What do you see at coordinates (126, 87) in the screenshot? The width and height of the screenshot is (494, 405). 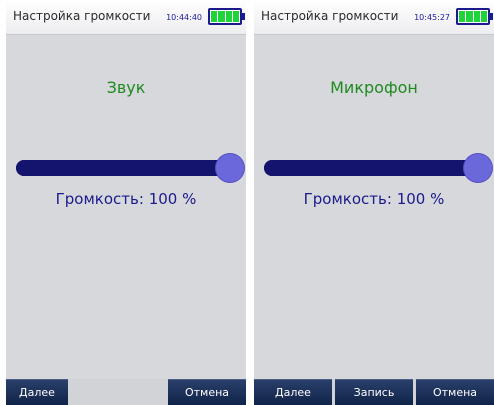 I see `sound-heading: Звук` at bounding box center [126, 87].